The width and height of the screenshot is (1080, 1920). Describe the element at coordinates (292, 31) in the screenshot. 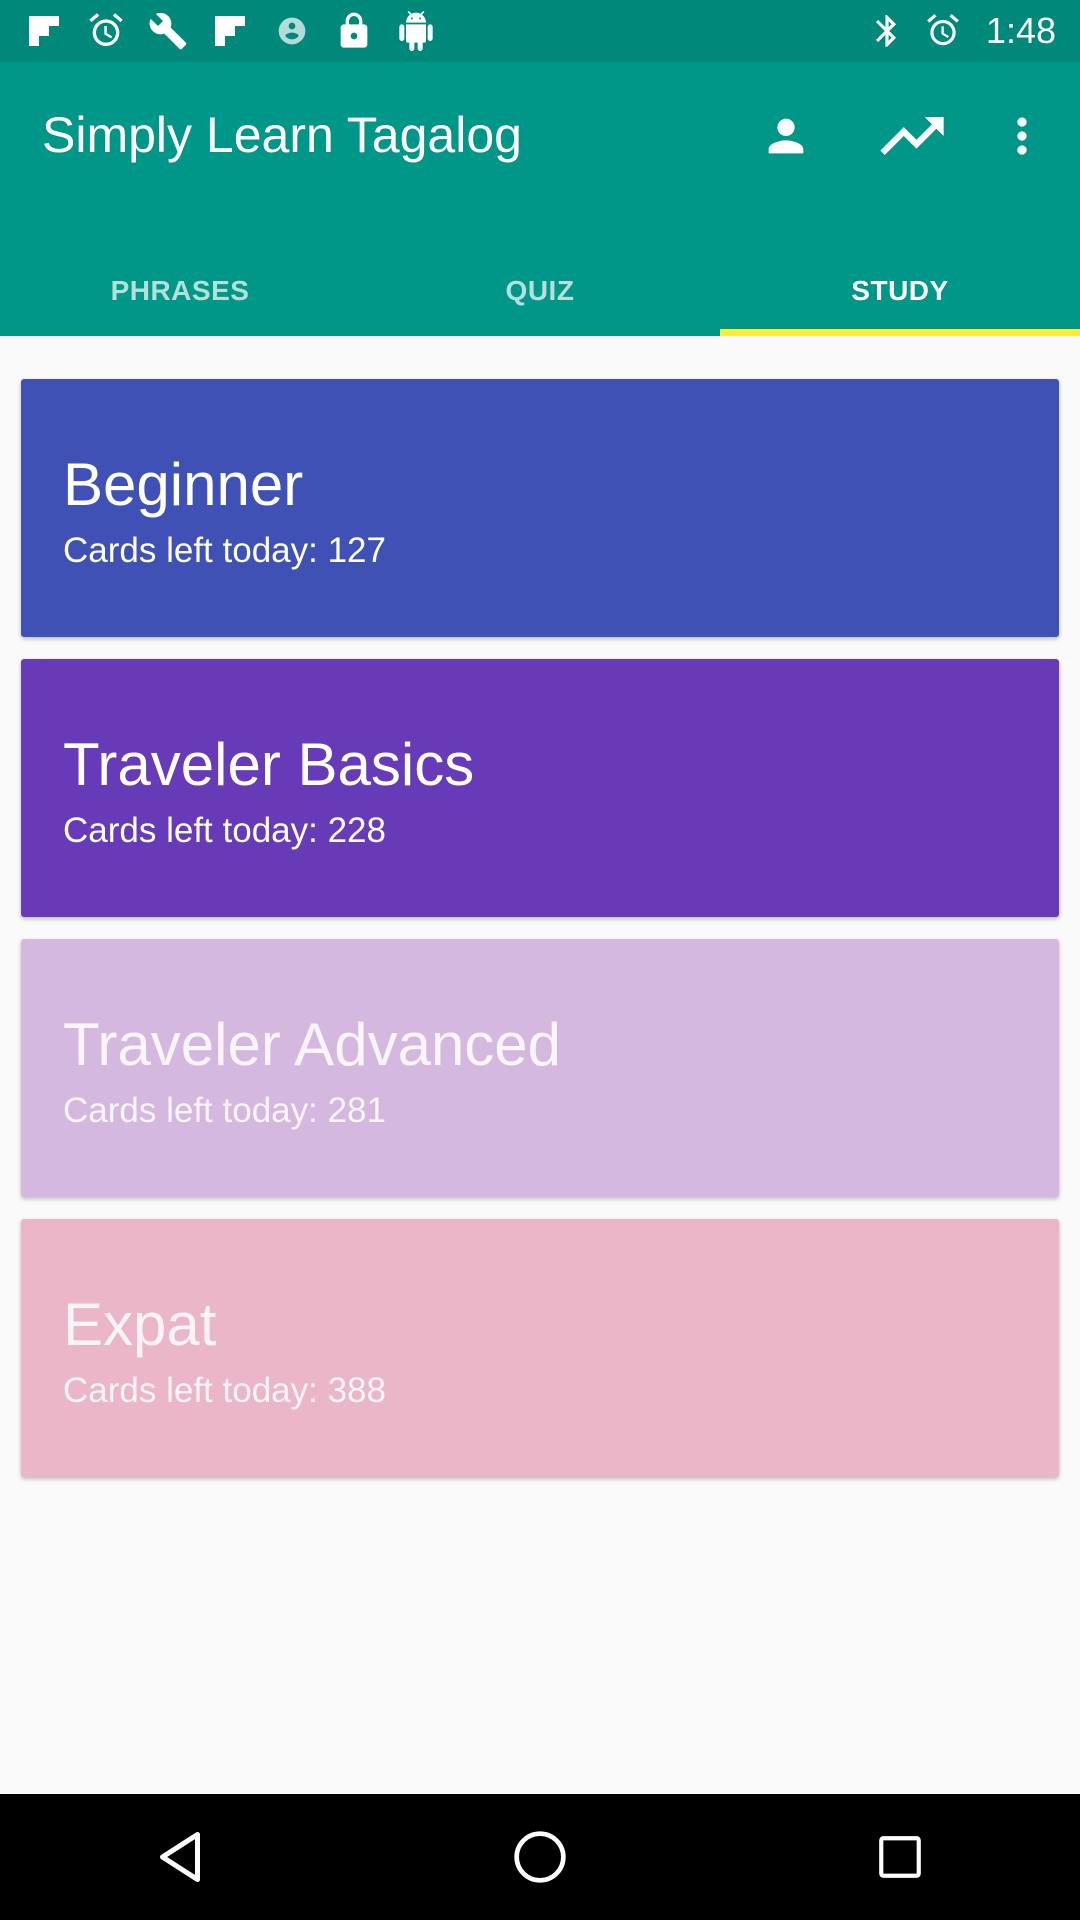

I see `sync-icon` at that location.